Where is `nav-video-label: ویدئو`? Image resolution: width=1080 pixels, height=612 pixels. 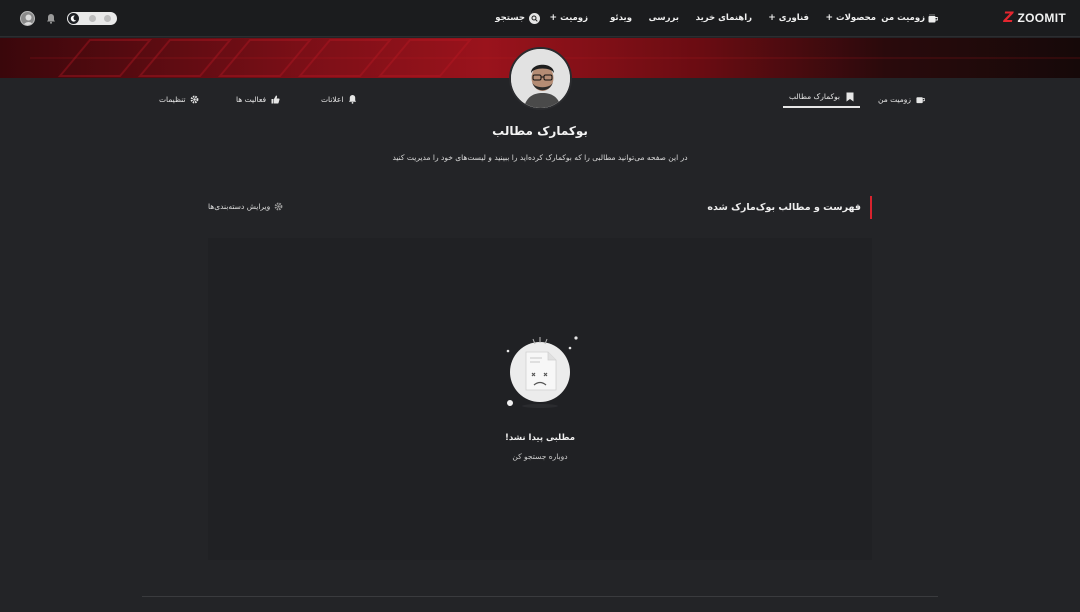 nav-video-label: ویدئو is located at coordinates (621, 18).